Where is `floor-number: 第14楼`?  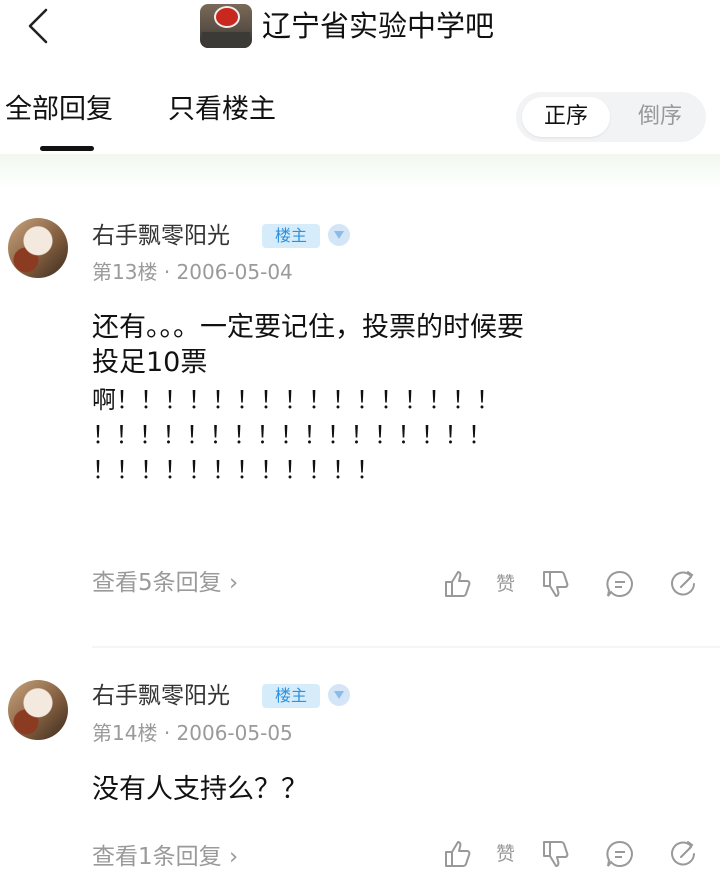 floor-number: 第14楼 is located at coordinates (125, 733).